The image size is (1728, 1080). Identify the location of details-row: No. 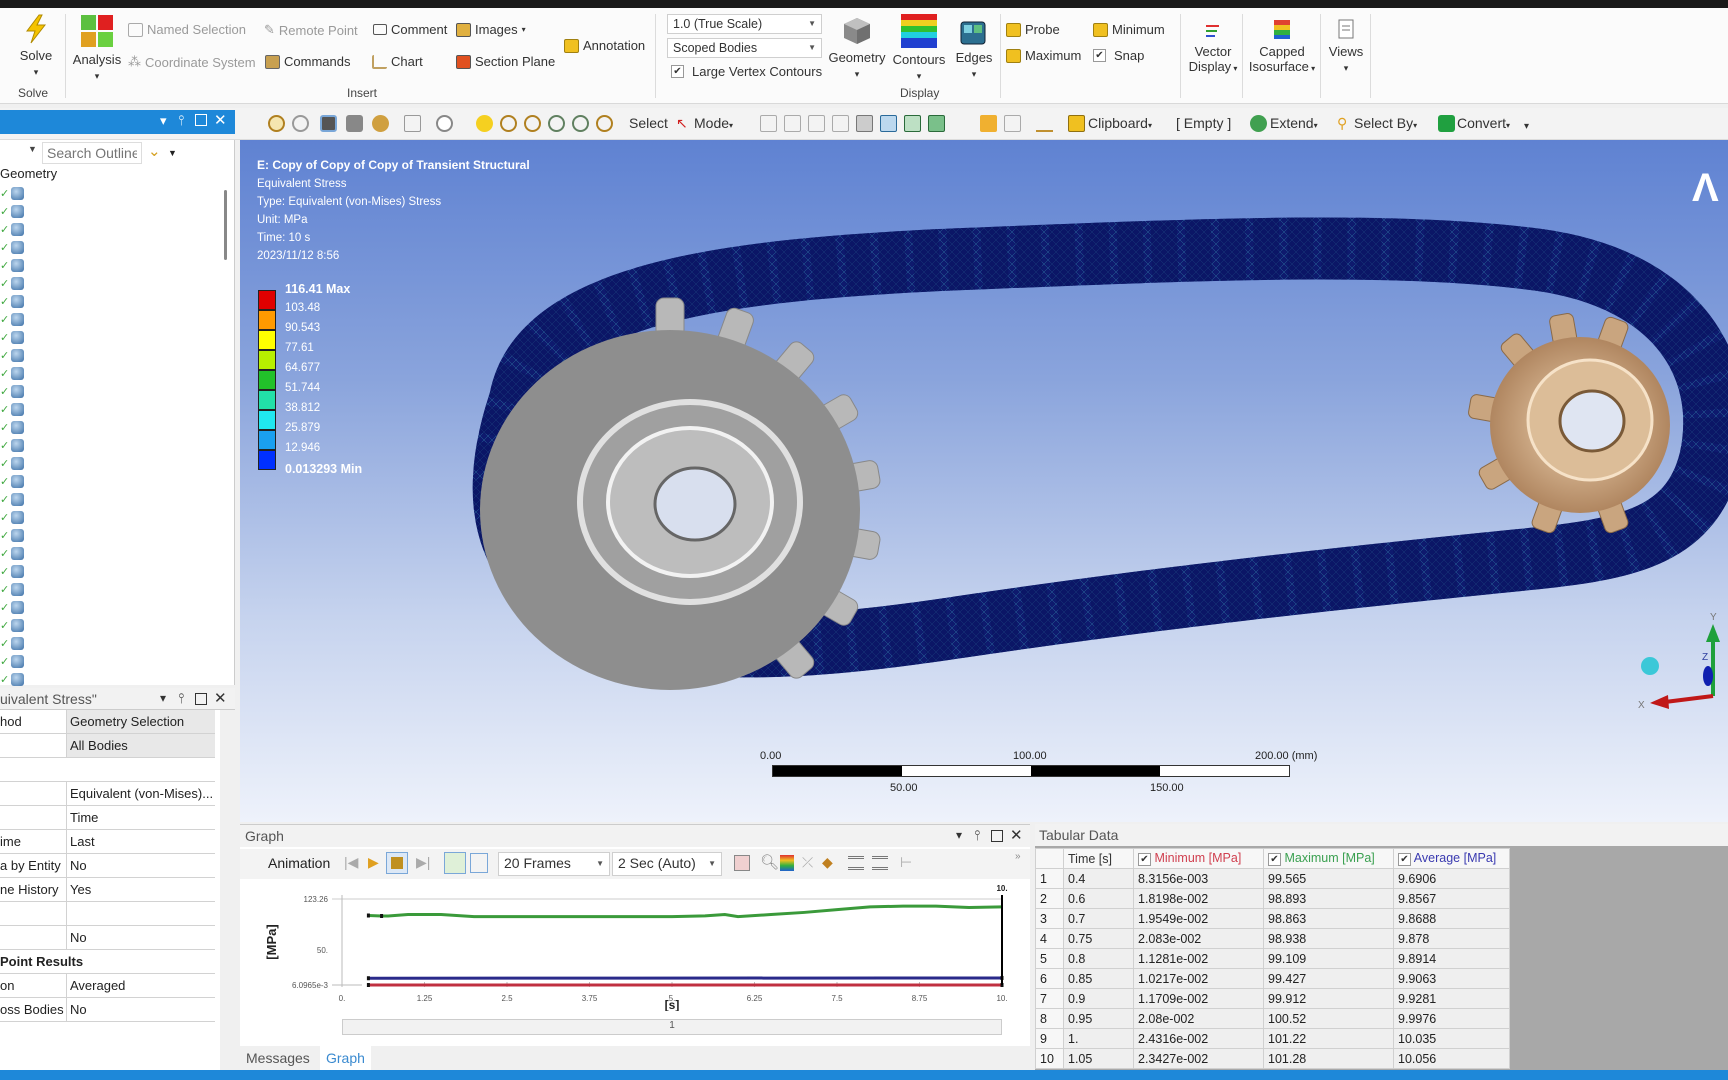
(107, 938).